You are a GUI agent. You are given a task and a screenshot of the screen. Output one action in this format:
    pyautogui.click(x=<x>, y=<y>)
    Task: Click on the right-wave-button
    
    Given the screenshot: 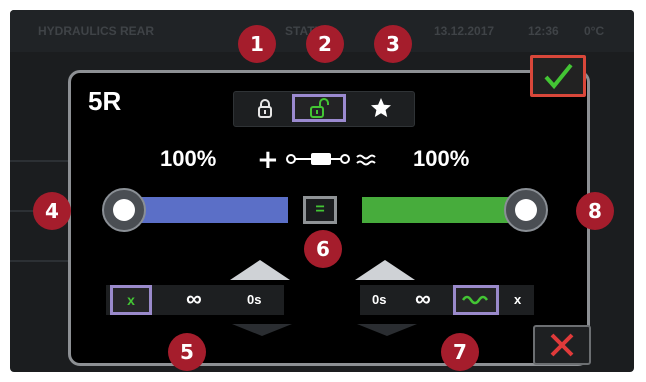 What is the action you would take?
    pyautogui.click(x=476, y=300)
    